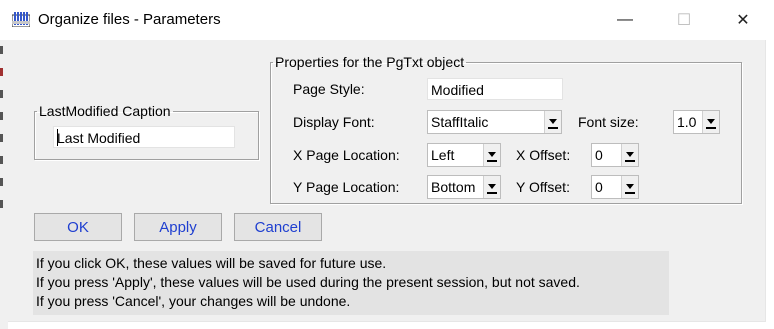  Describe the element at coordinates (334, 122) in the screenshot. I see `display-font-label: Display Font:` at that location.